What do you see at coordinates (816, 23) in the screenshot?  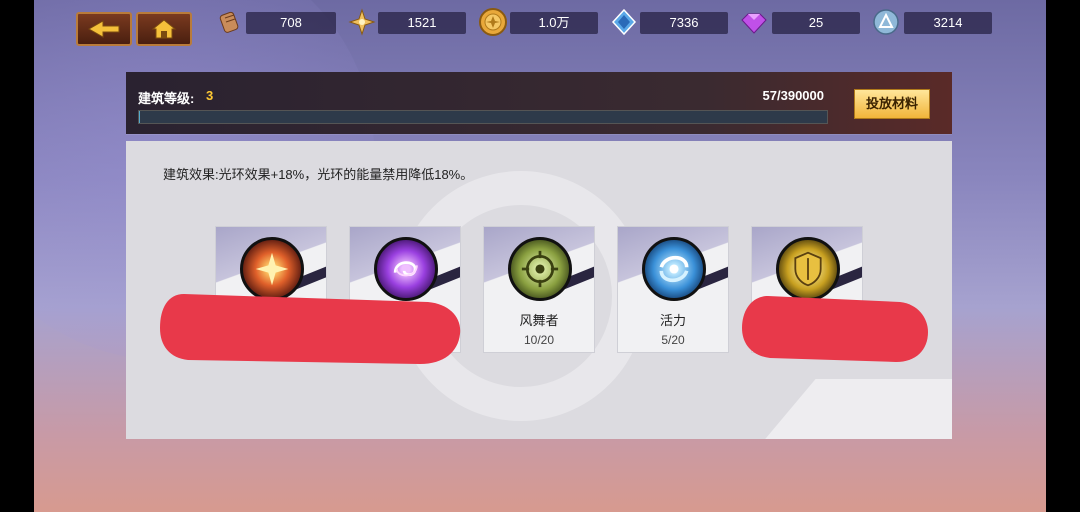 I see `resource-gem-count: 25` at bounding box center [816, 23].